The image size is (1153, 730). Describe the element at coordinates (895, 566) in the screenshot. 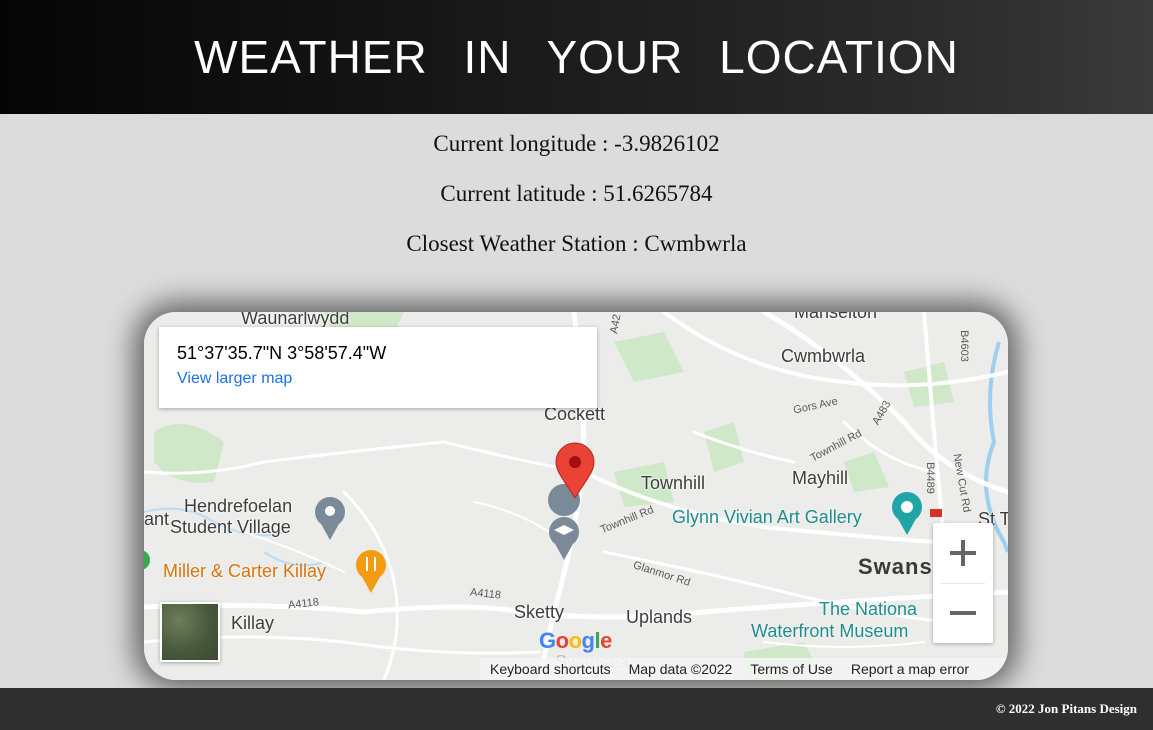

I see `map-label: Swans` at that location.